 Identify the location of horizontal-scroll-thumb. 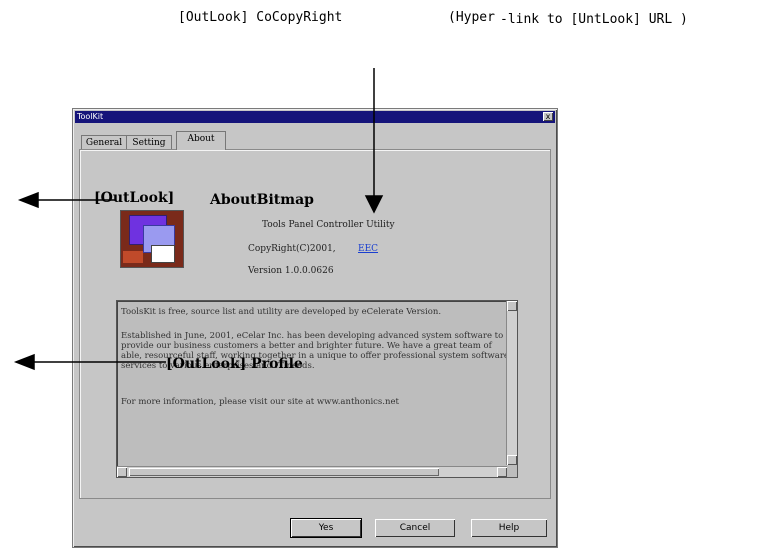
(284, 472).